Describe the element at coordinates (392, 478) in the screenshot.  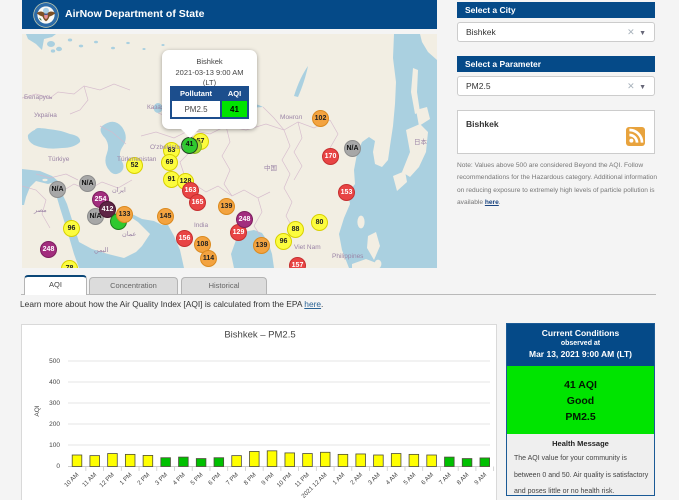
I see `svg-text: 4 AM` at that location.